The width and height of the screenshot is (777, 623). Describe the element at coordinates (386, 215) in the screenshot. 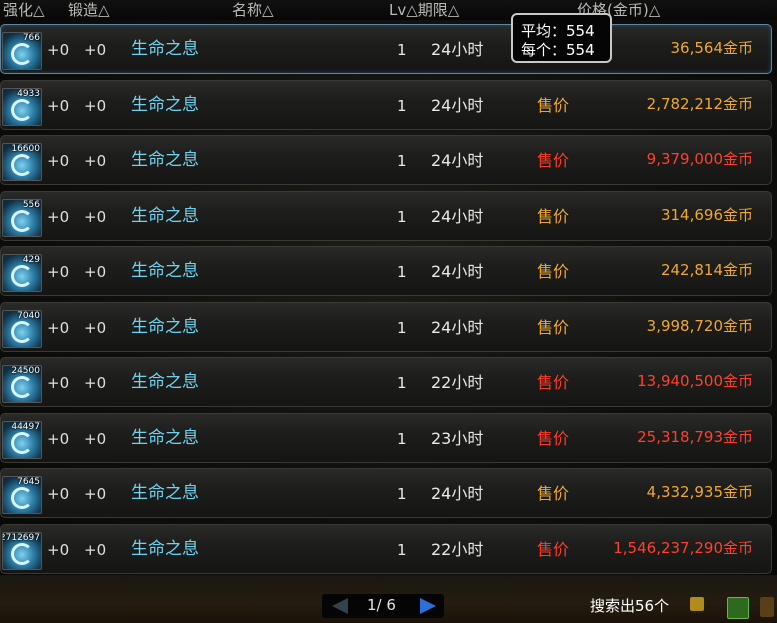

I see `list-item: 556 +0 +0 生命之息 1 24小时 售价 314,696金币` at that location.